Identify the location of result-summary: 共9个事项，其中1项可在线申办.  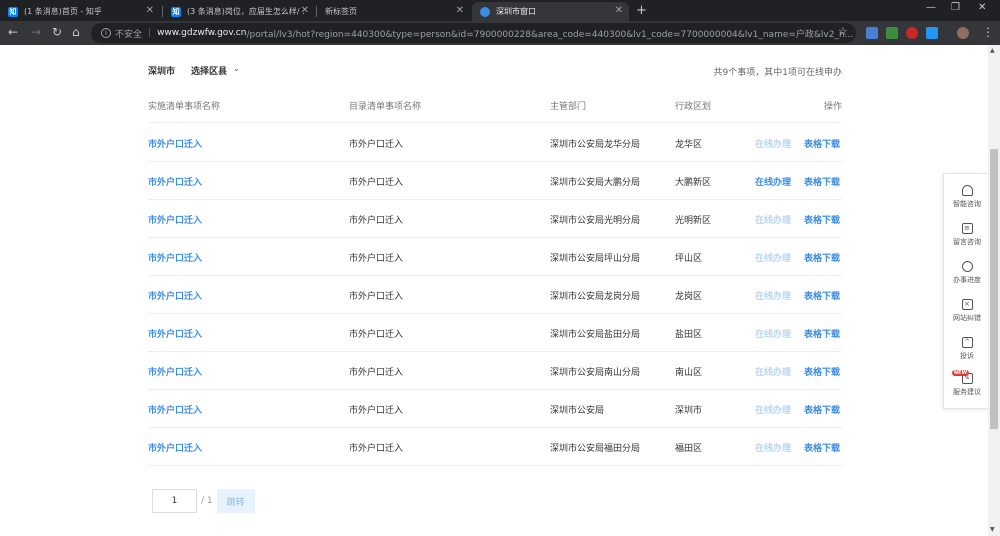
(777, 73).